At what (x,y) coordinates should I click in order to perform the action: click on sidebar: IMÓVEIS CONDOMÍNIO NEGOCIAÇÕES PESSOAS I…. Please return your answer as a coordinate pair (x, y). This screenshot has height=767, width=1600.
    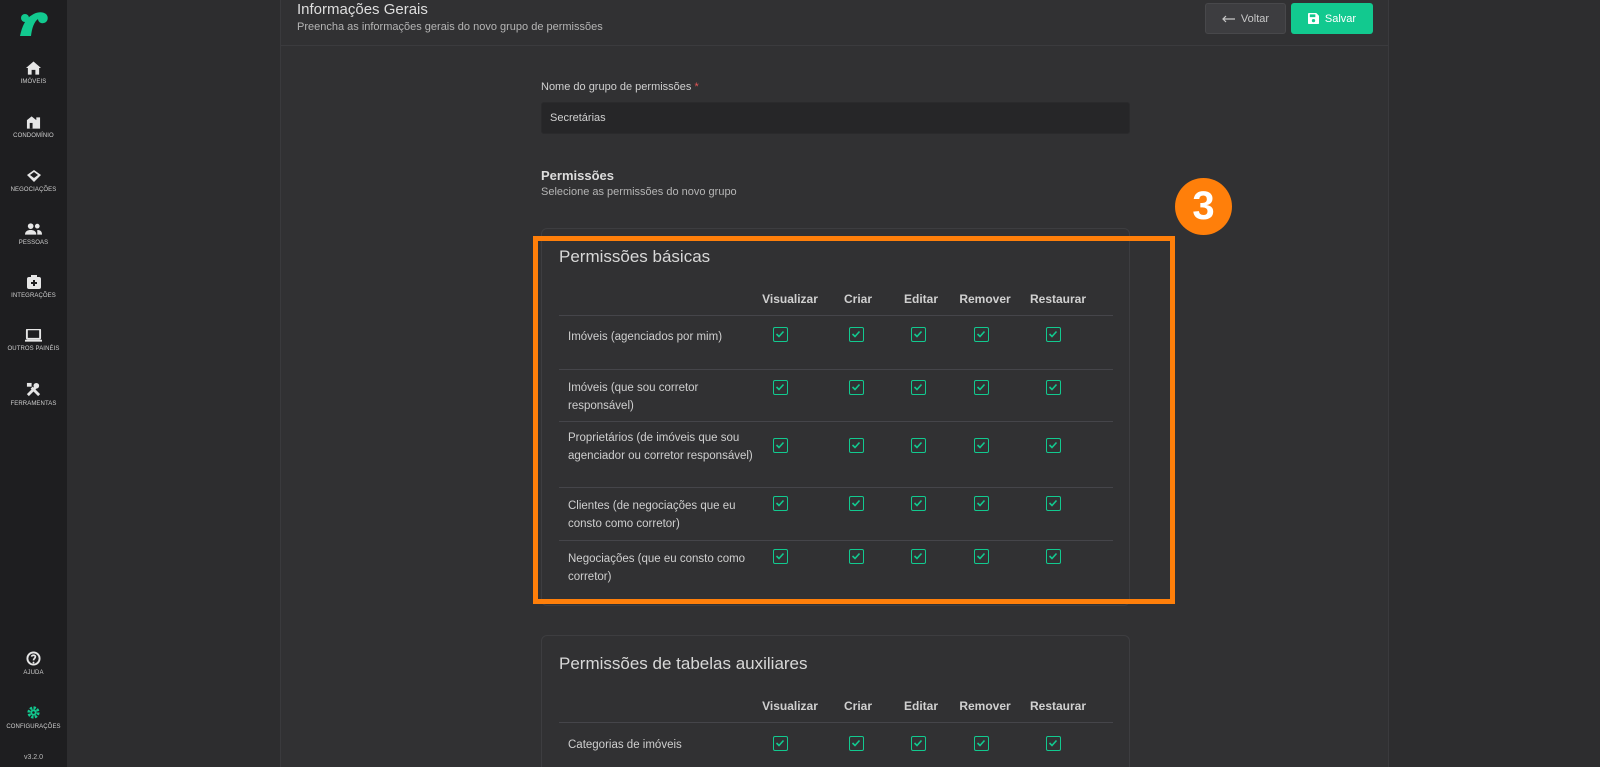
    Looking at the image, I should click on (33, 383).